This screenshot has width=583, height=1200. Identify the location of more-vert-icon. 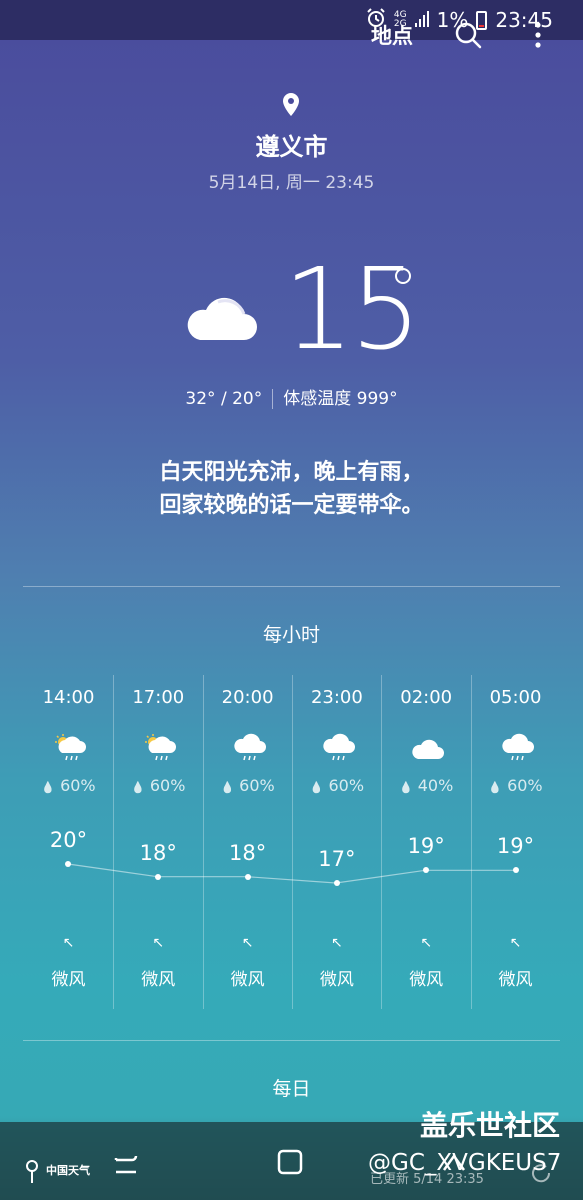
(538, 35).